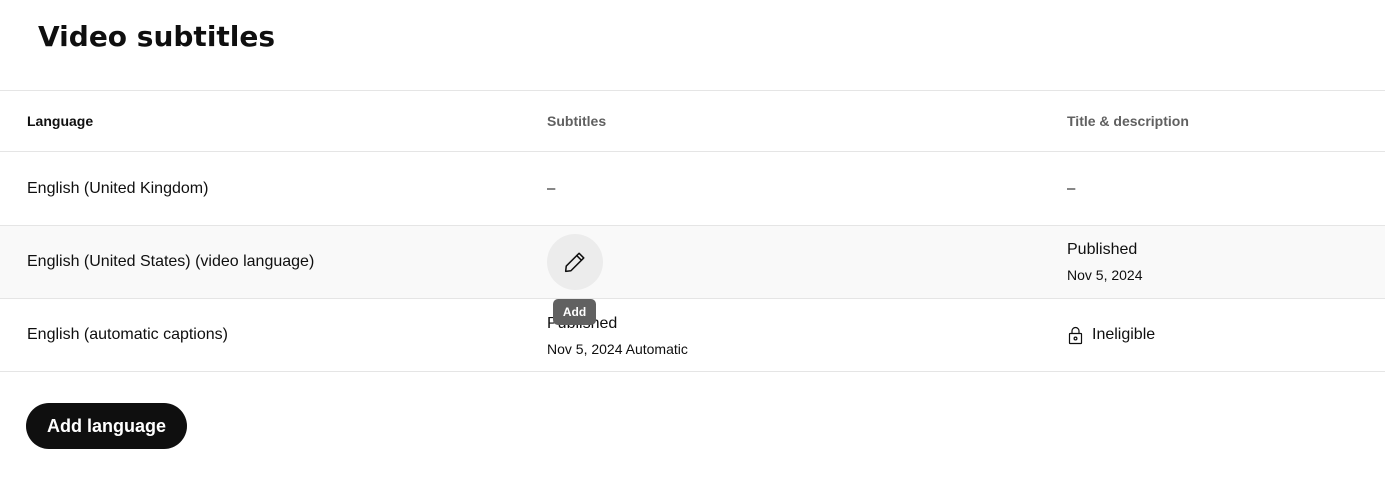 Image resolution: width=1385 pixels, height=495 pixels. I want to click on language-name: English (United Kingdom), so click(118, 188).